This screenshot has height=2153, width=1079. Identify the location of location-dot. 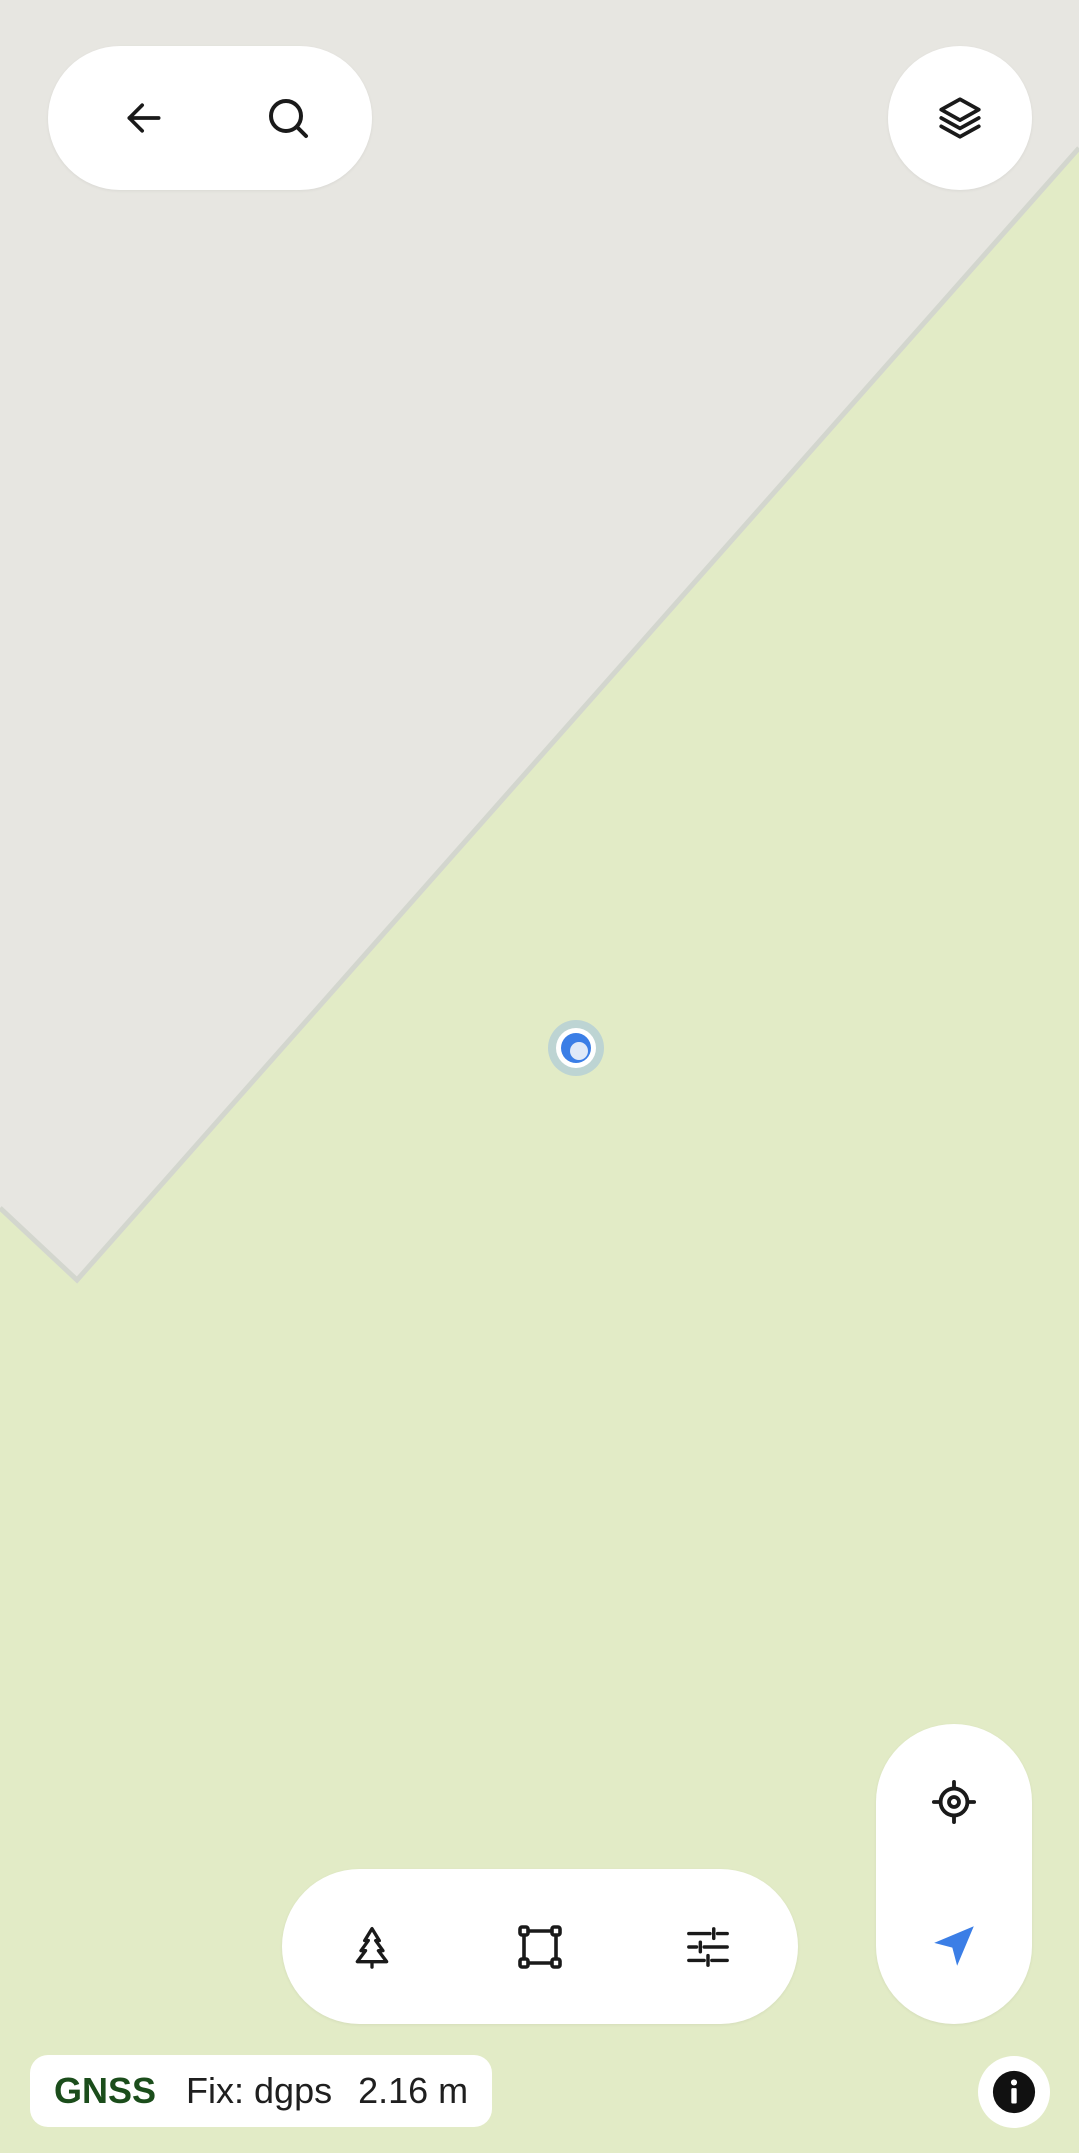
(576, 1048).